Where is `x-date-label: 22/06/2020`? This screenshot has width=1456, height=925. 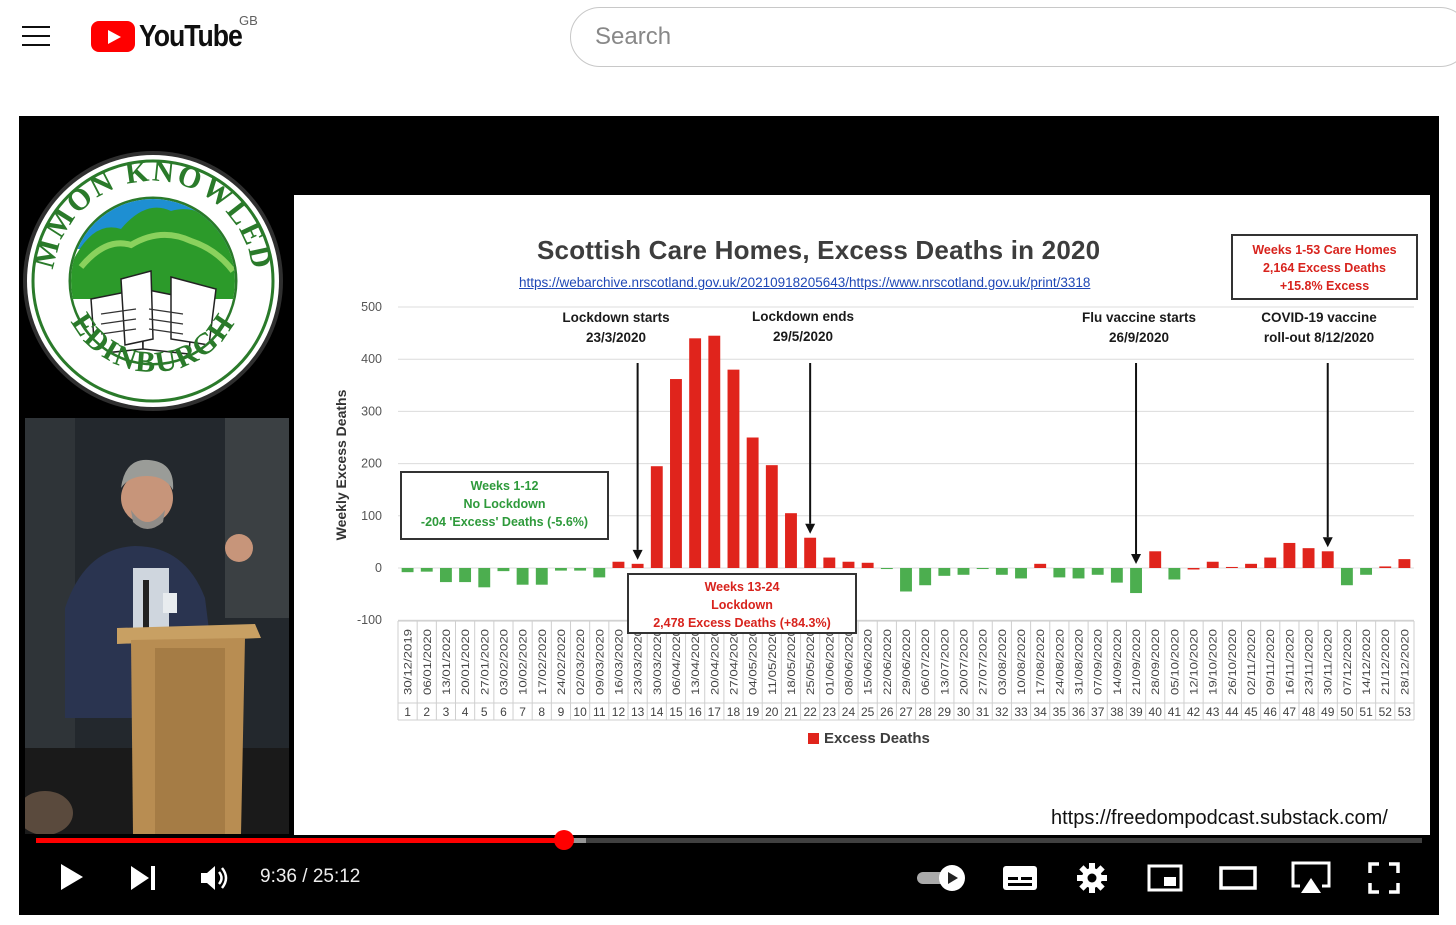
x-date-label: 22/06/2020 is located at coordinates (888, 662).